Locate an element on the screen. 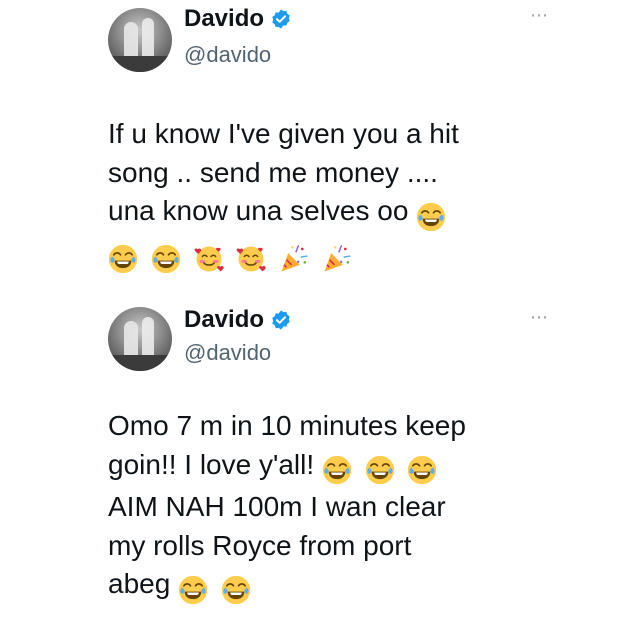 Image resolution: width=633 pixels, height=635 pixels. tweet-line-text: goin!! I love y'all! is located at coordinates (211, 464).